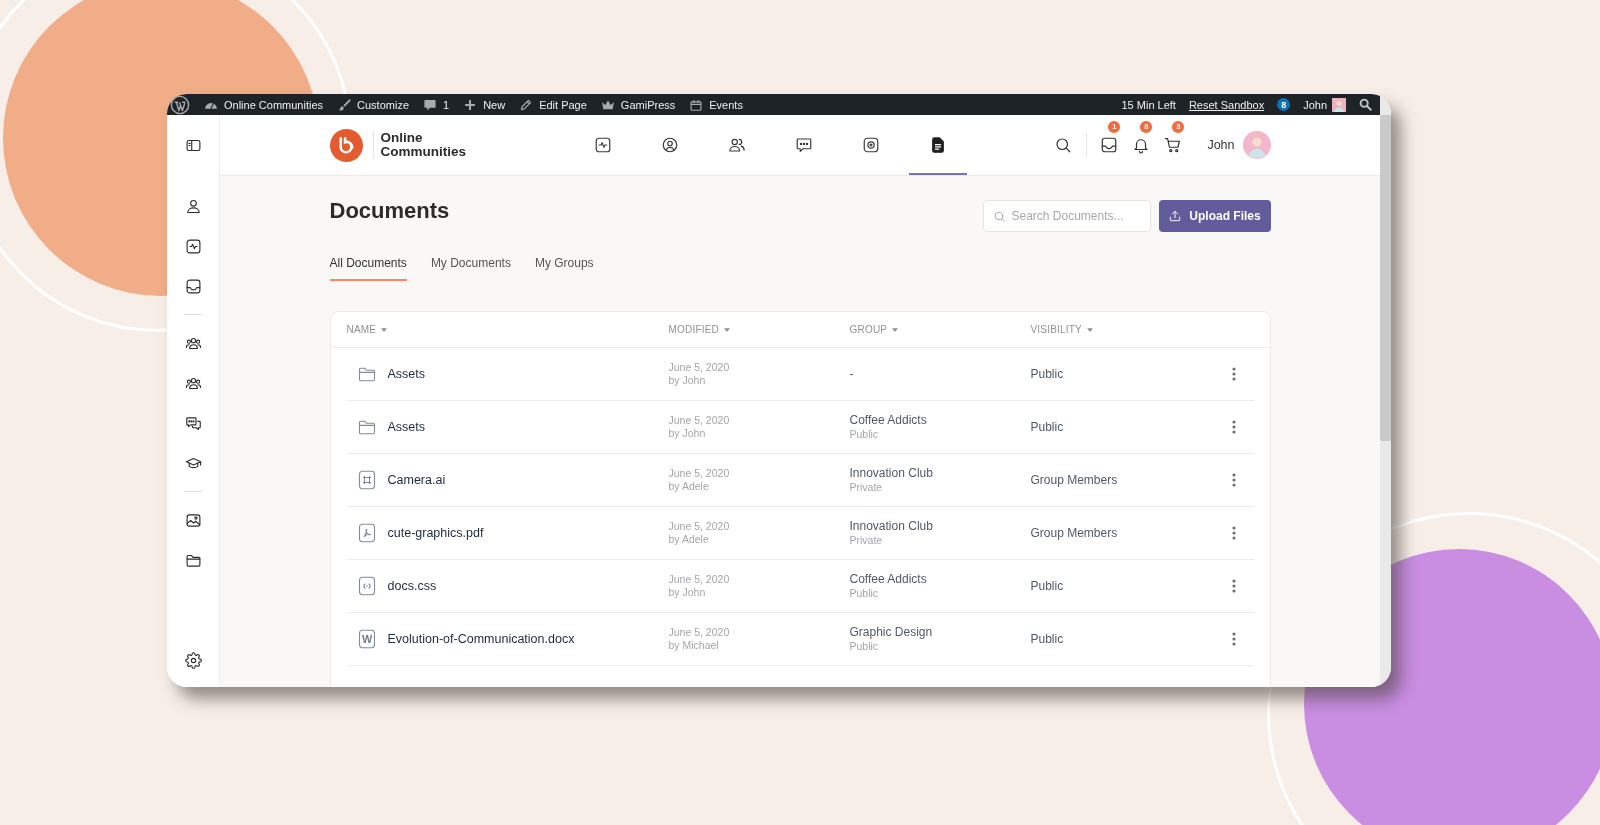 The image size is (1600, 825). What do you see at coordinates (368, 268) in the screenshot?
I see `tab: All Documents` at bounding box center [368, 268].